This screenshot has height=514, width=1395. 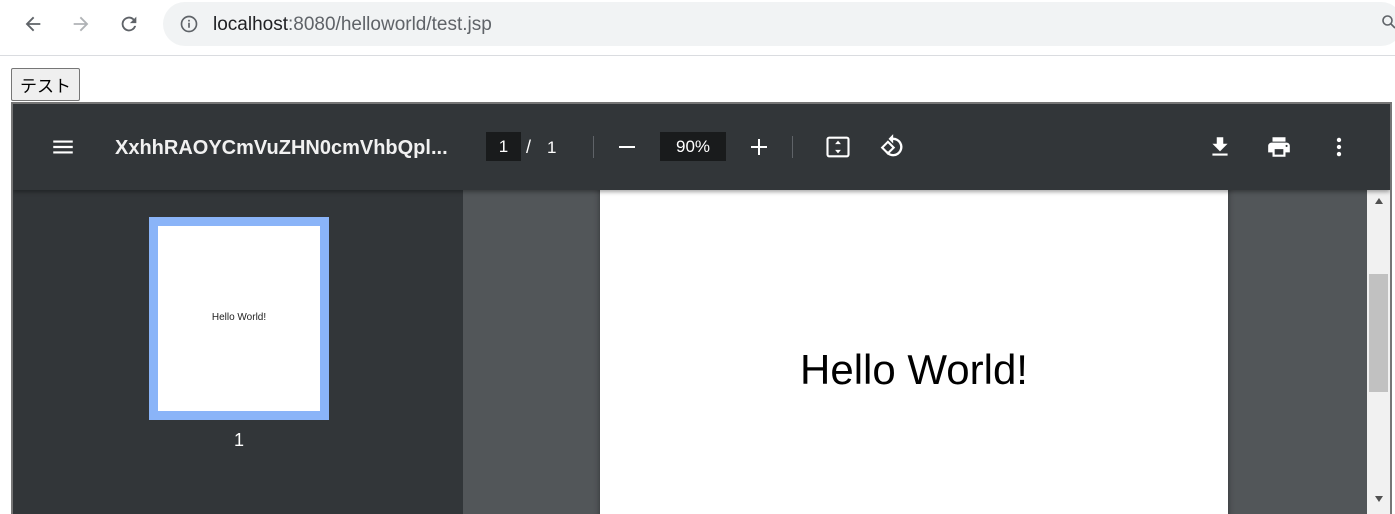 I want to click on page-number-input: 1, so click(x=503, y=146).